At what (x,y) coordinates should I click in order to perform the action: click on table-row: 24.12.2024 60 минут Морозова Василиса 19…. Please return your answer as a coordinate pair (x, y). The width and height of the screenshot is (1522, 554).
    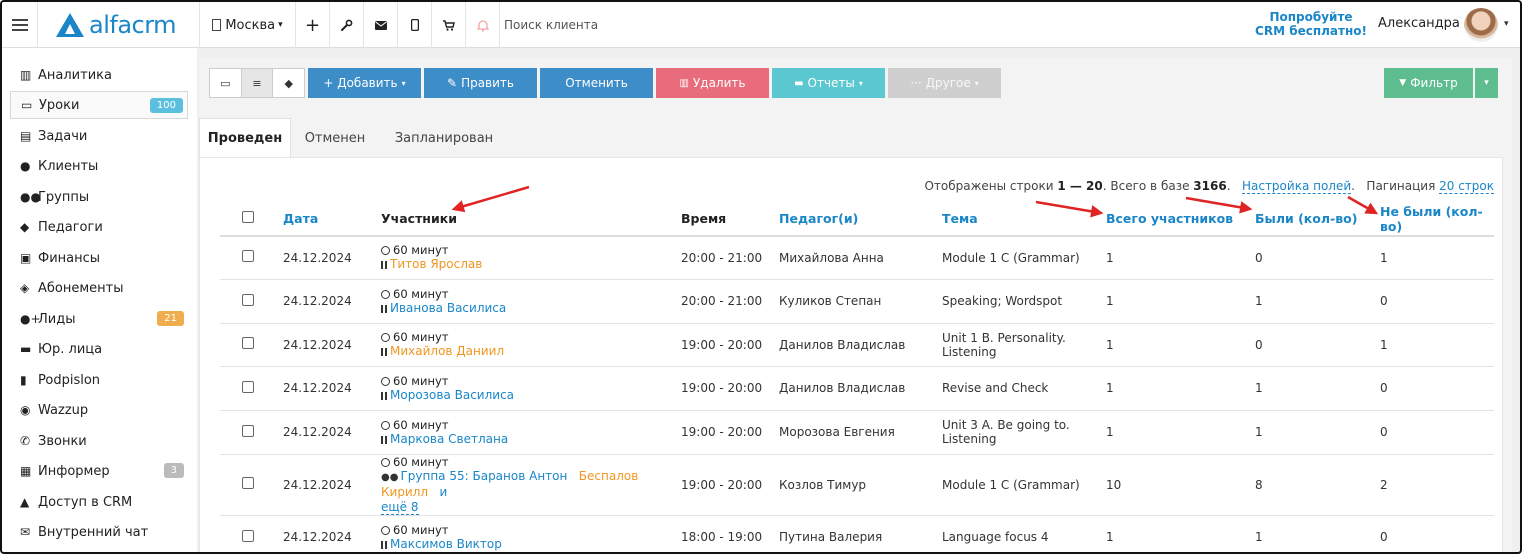
    Looking at the image, I should click on (857, 388).